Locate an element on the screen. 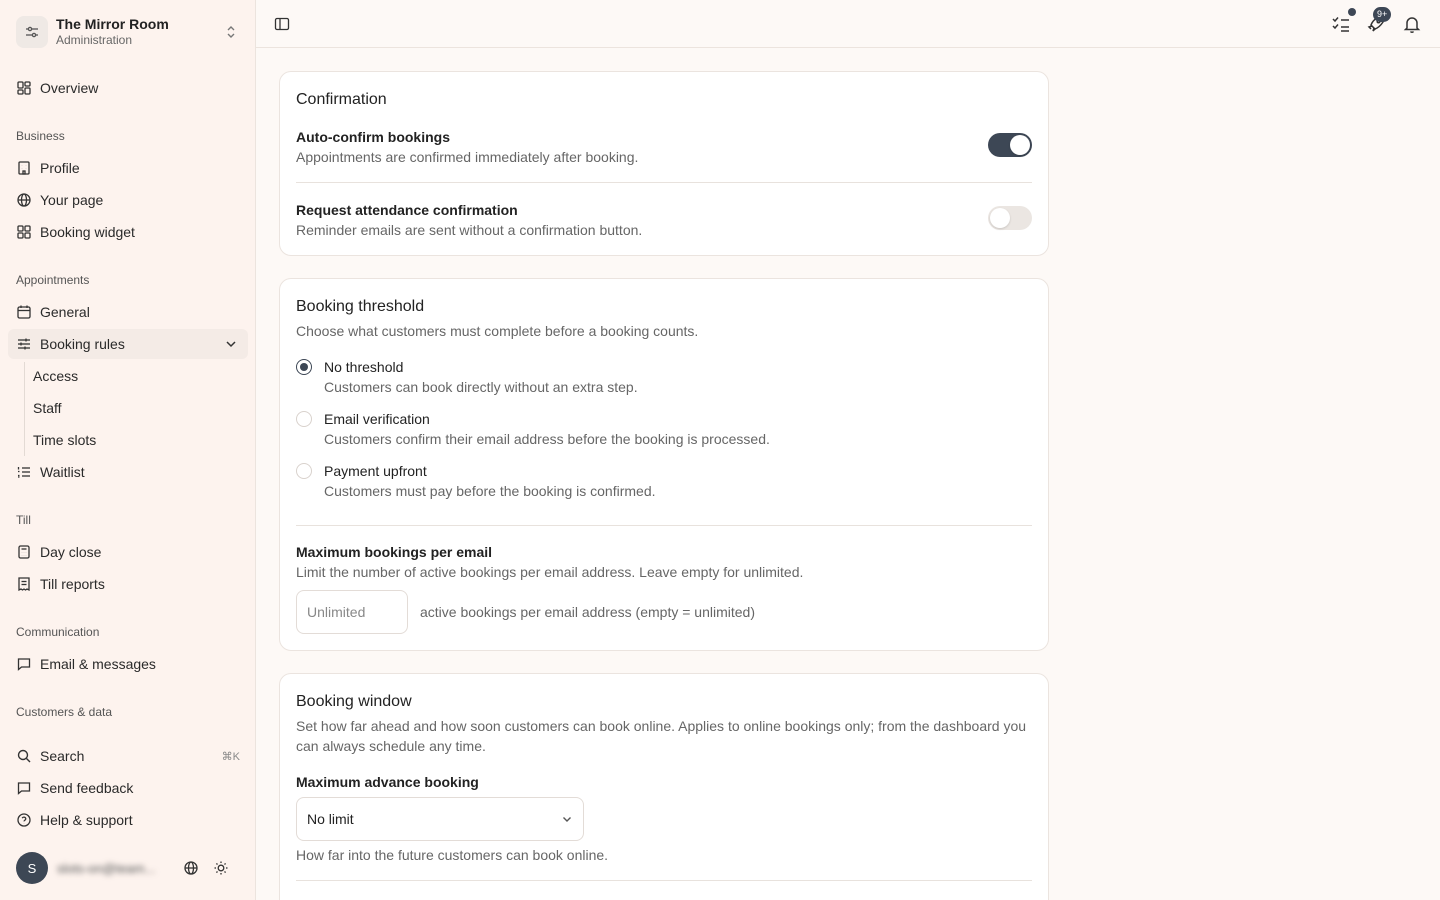 Image resolution: width=1440 pixels, height=900 pixels. sidebar-item-booking-rules: Booking rules is located at coordinates (128, 344).